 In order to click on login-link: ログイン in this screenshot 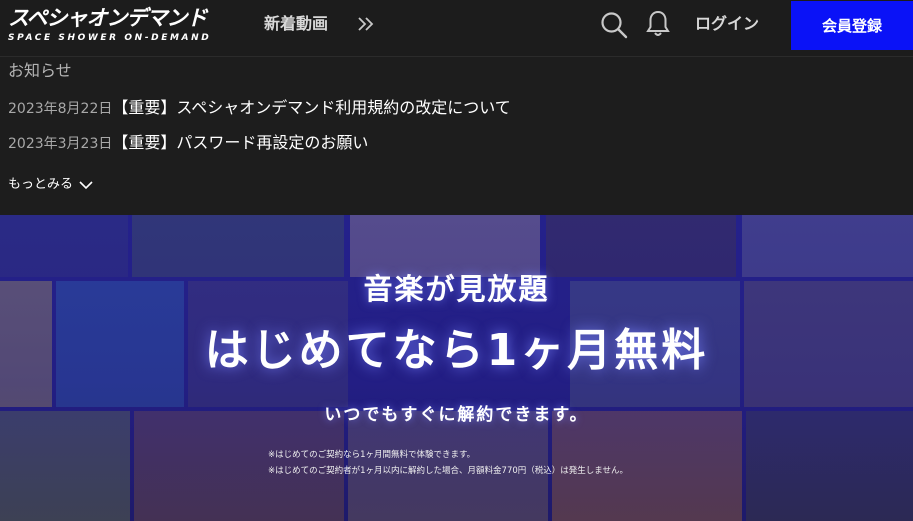, I will do `click(727, 24)`.